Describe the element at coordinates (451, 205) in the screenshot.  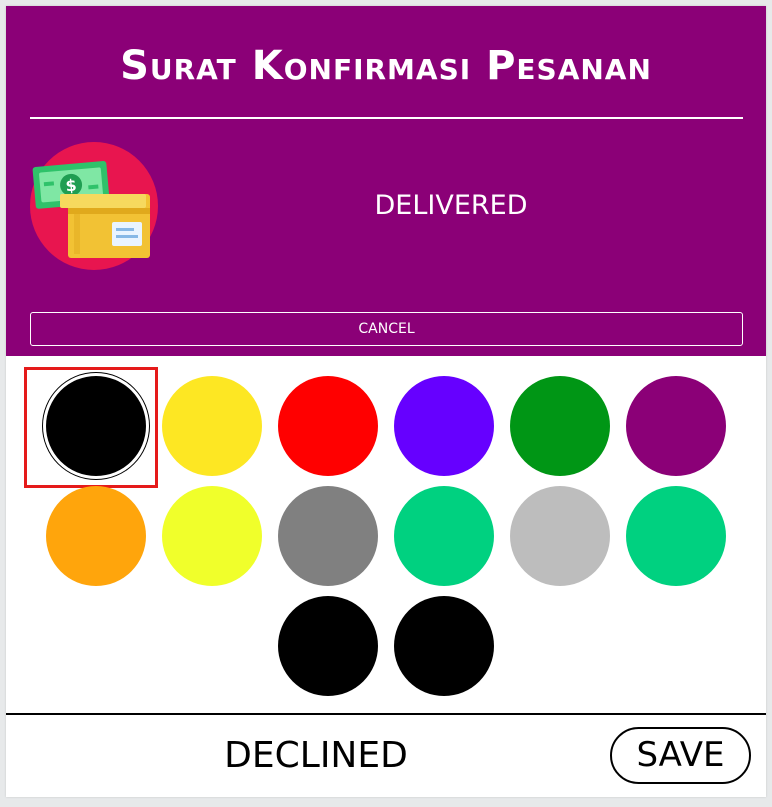
I see `order-status-label: DELIVERED` at that location.